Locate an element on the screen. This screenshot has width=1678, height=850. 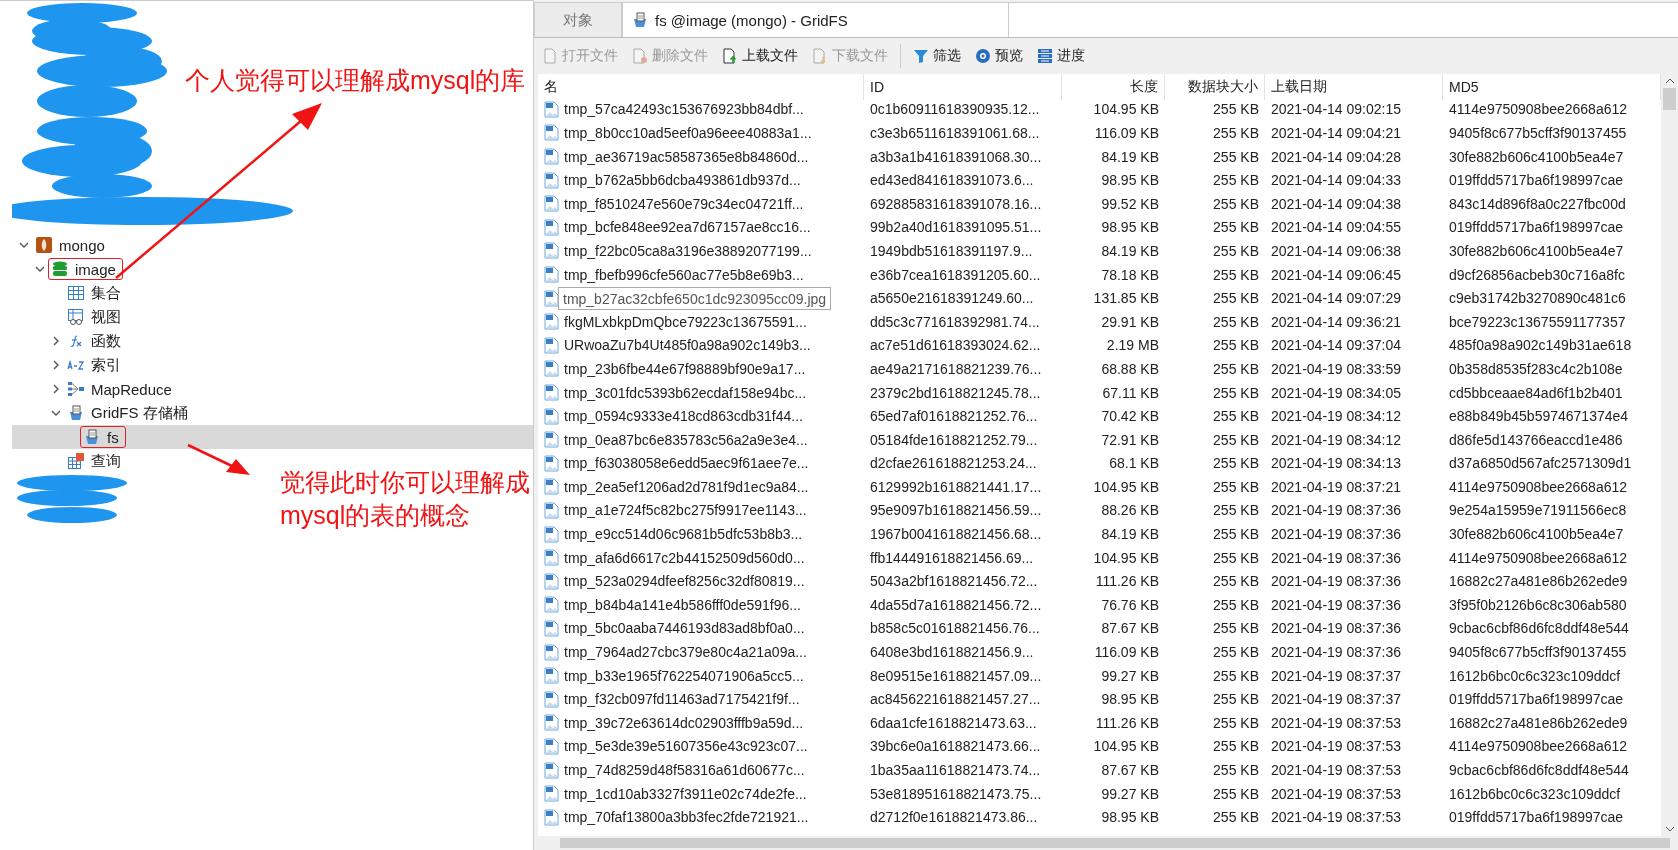
table-cell: 88.26 KB is located at coordinates (1130, 510).